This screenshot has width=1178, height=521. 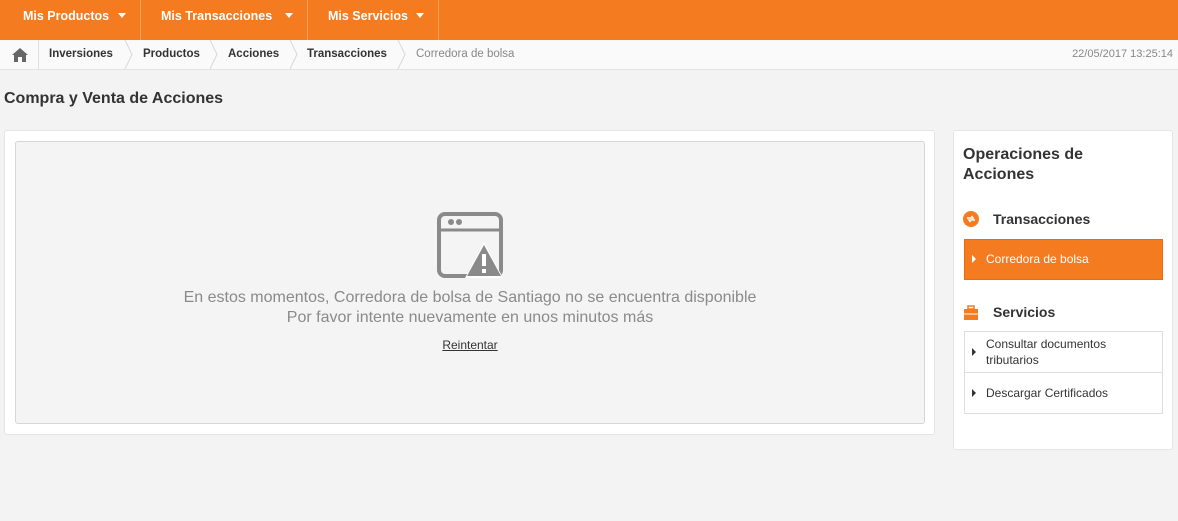 I want to click on home-button, so click(x=19, y=54).